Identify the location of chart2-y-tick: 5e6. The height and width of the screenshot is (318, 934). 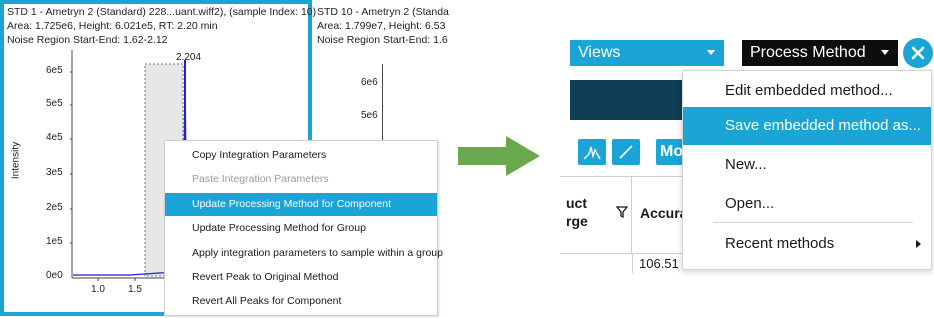
(369, 115).